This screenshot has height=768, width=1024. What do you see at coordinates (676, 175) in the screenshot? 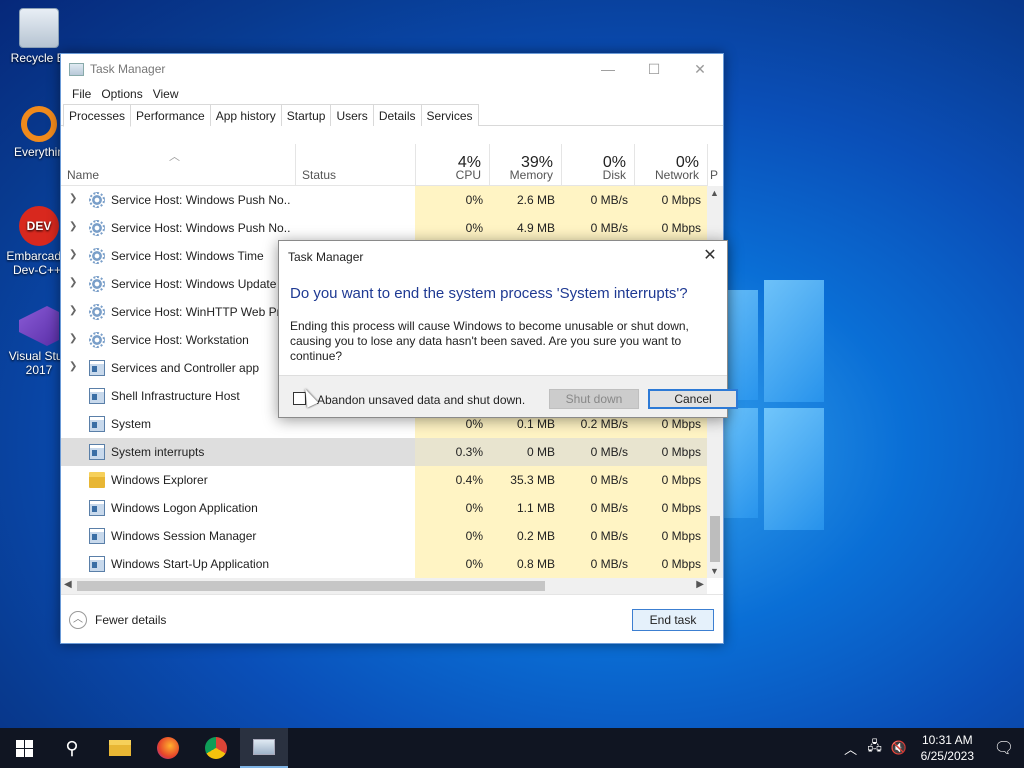
I see `column-network-label: Network` at bounding box center [676, 175].